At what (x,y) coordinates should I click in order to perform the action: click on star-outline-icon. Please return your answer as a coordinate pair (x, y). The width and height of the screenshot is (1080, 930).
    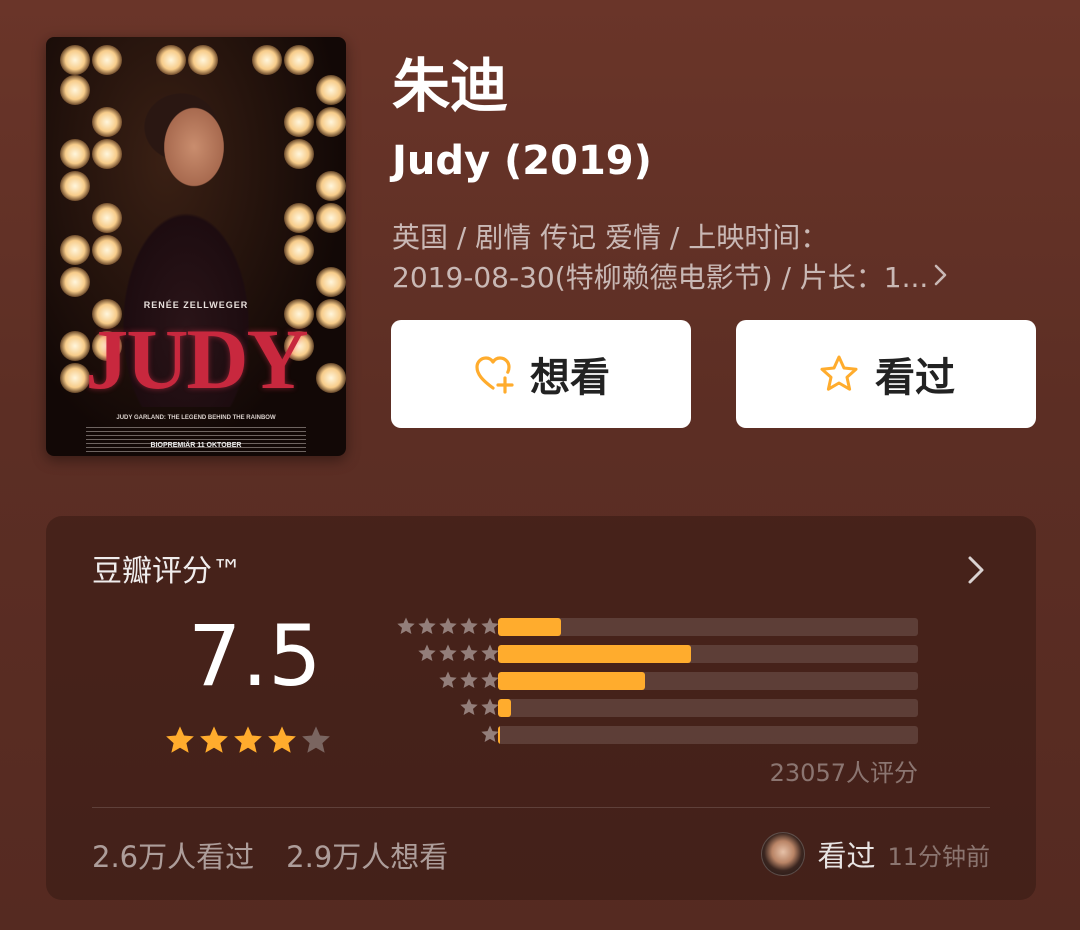
    Looking at the image, I should click on (839, 374).